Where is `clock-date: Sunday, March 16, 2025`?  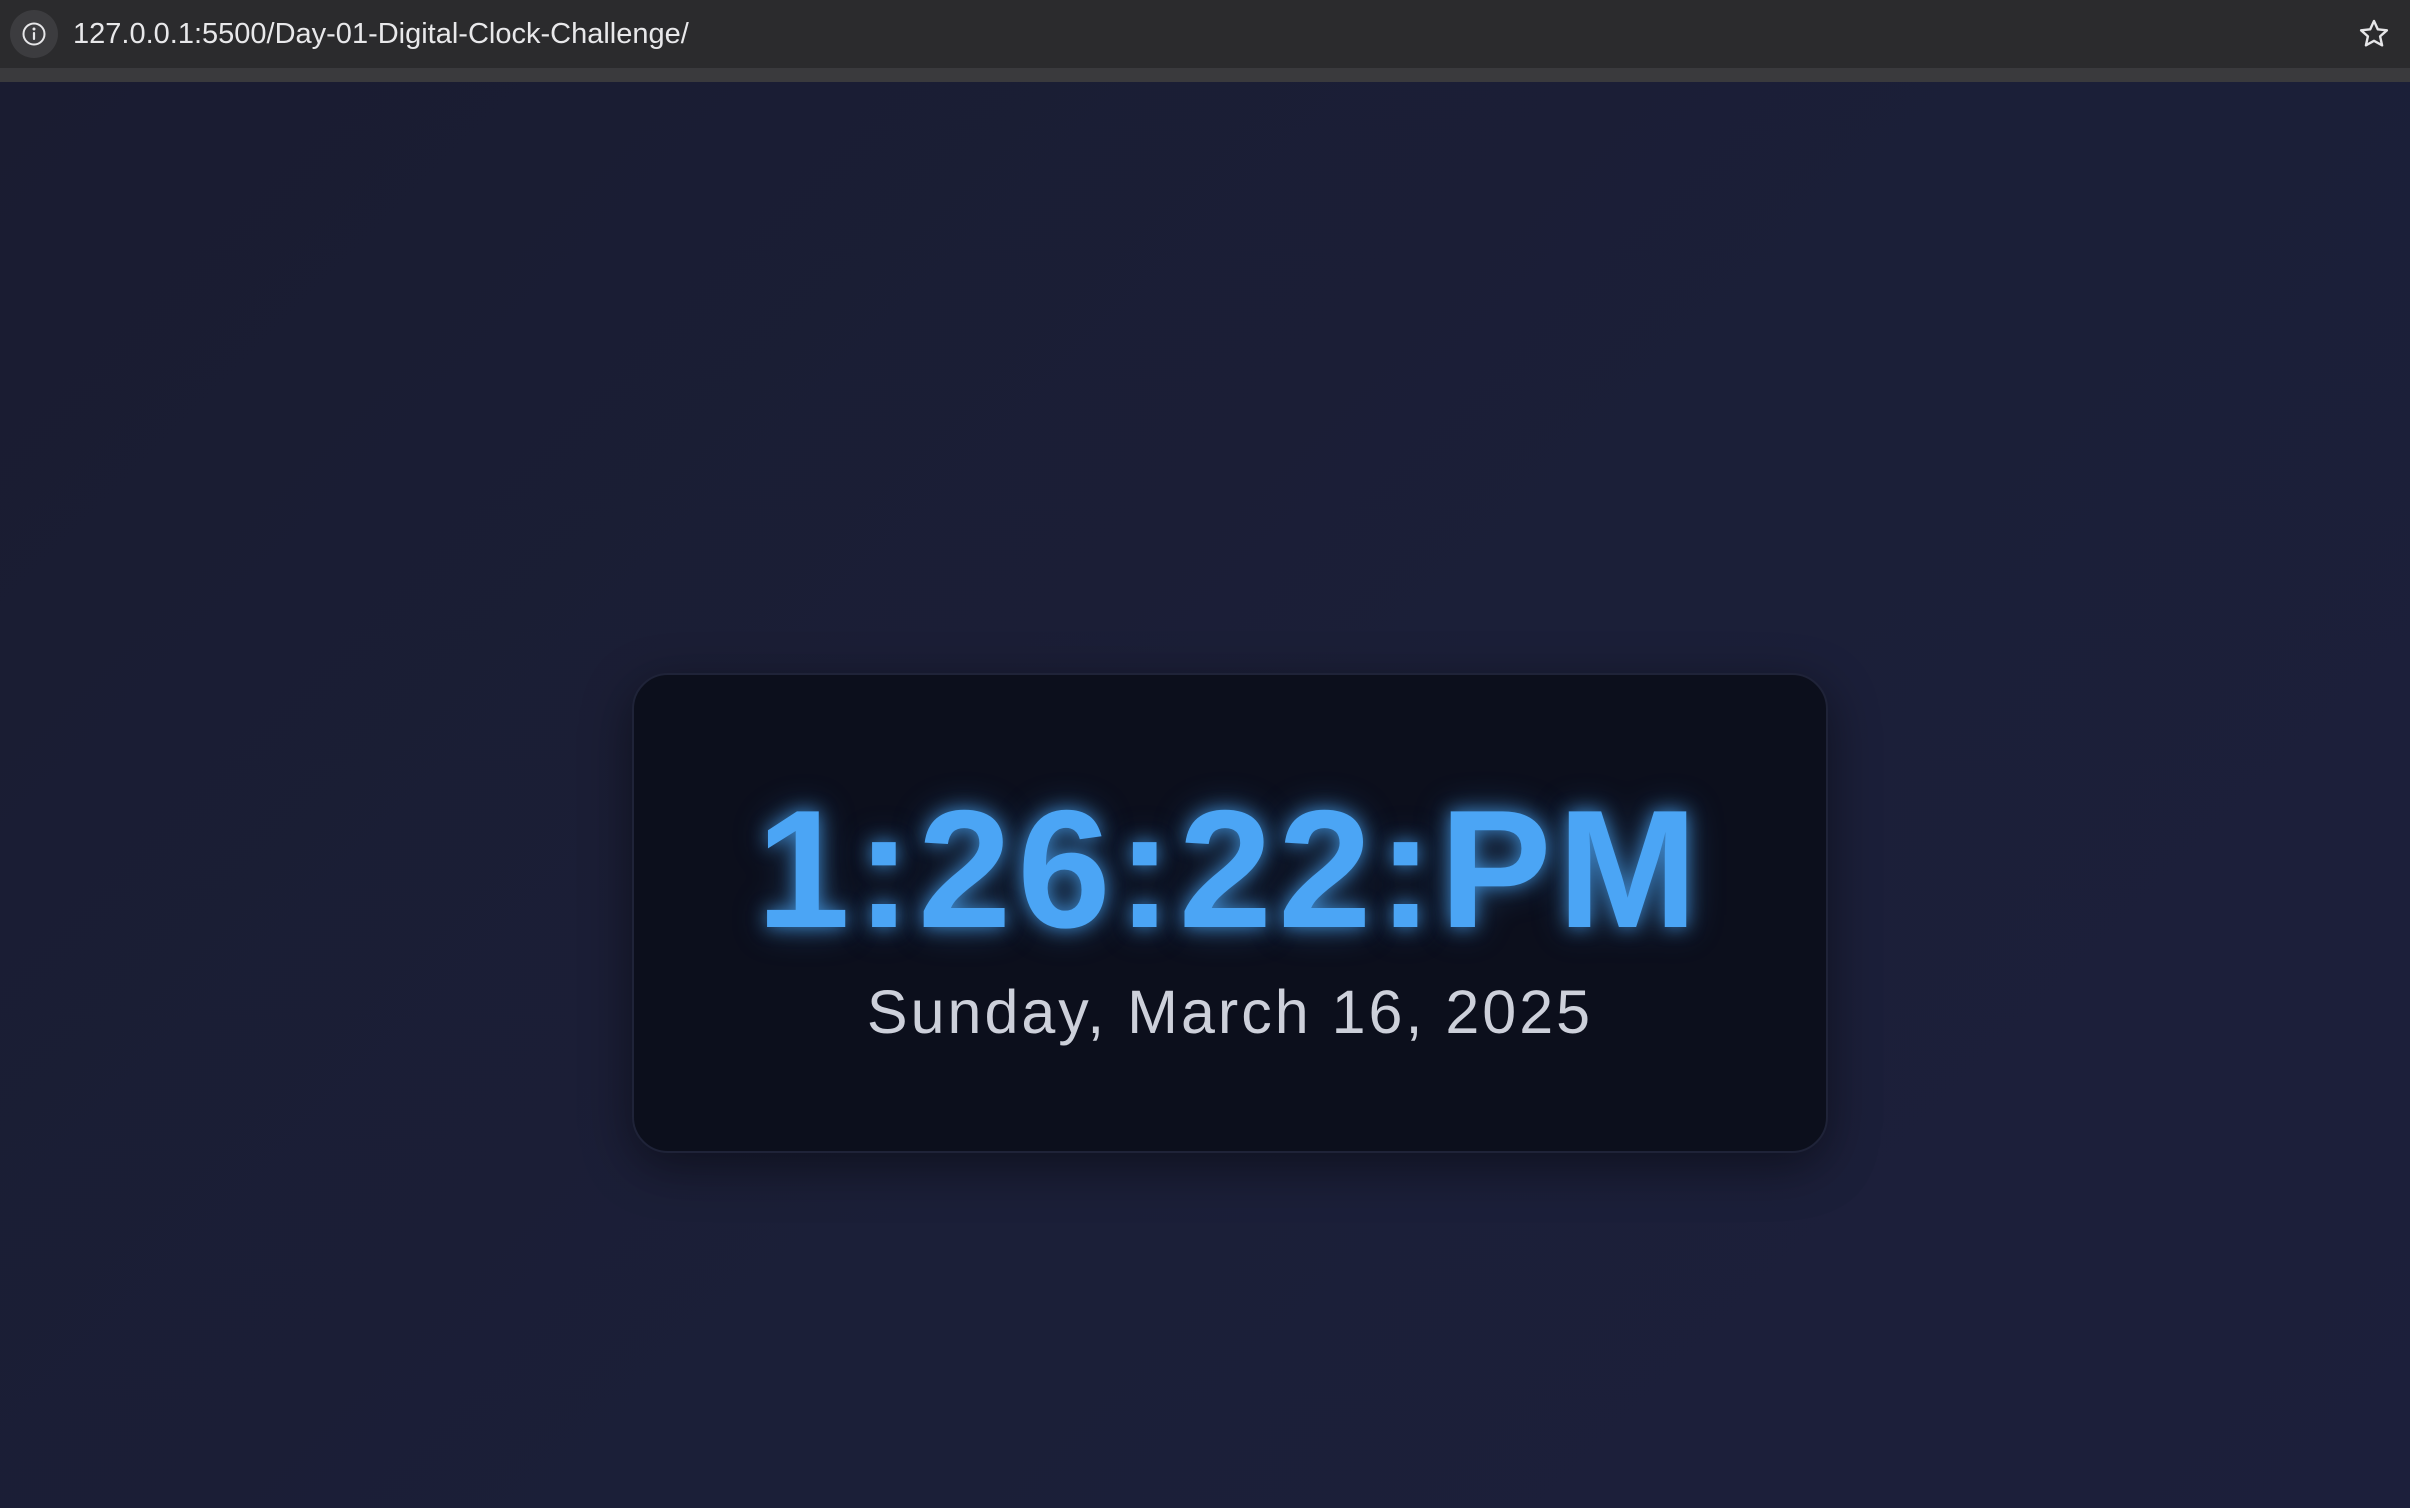
clock-date: Sunday, March 16, 2025 is located at coordinates (1230, 1012).